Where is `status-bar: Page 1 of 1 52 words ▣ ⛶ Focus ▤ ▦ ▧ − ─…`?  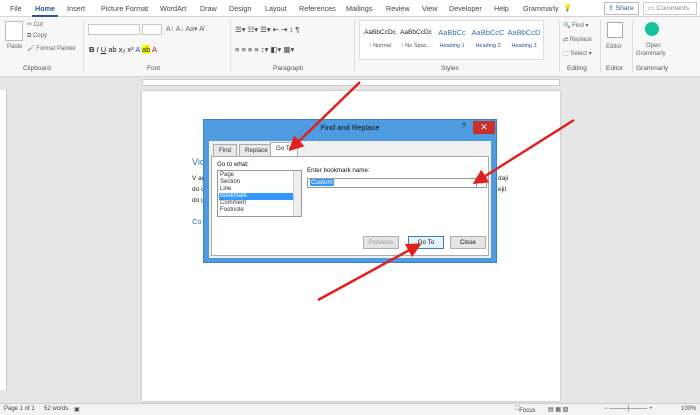 status-bar: Page 1 of 1 52 words ▣ ⛶ Focus ▤ ▦ ▧ − ─… is located at coordinates (350, 409).